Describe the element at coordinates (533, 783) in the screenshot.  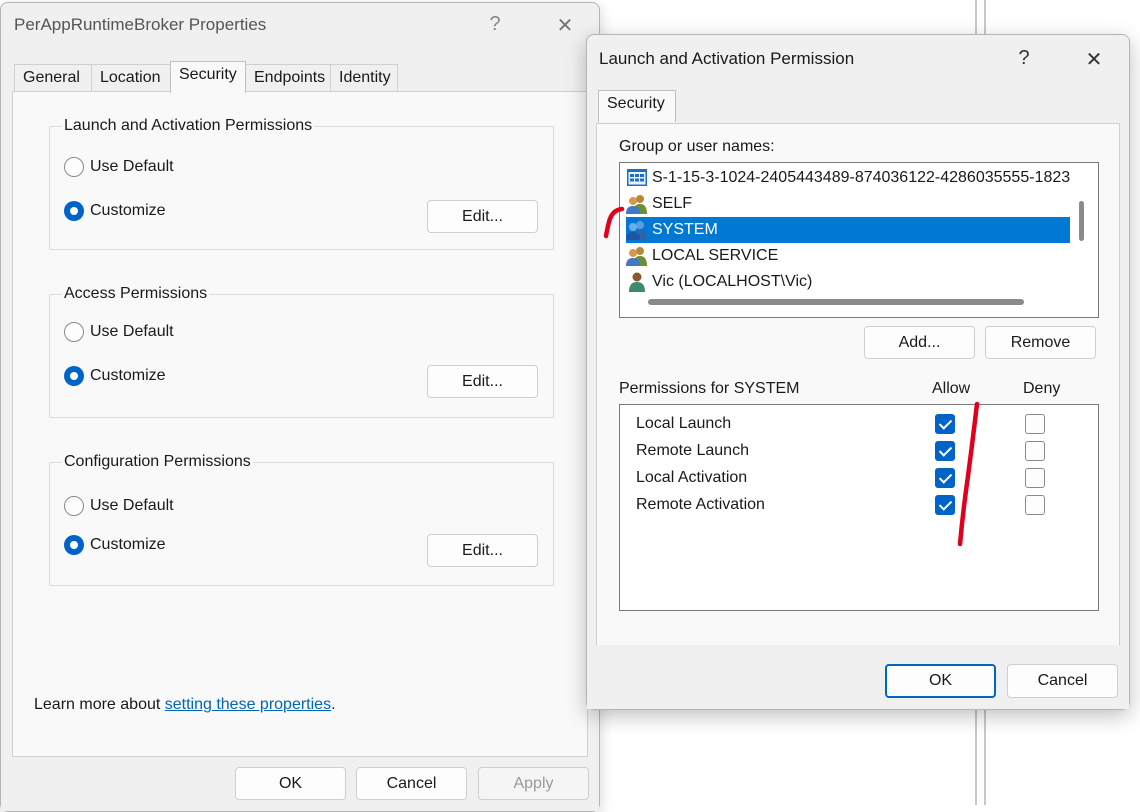
I see `apply-button: Apply` at that location.